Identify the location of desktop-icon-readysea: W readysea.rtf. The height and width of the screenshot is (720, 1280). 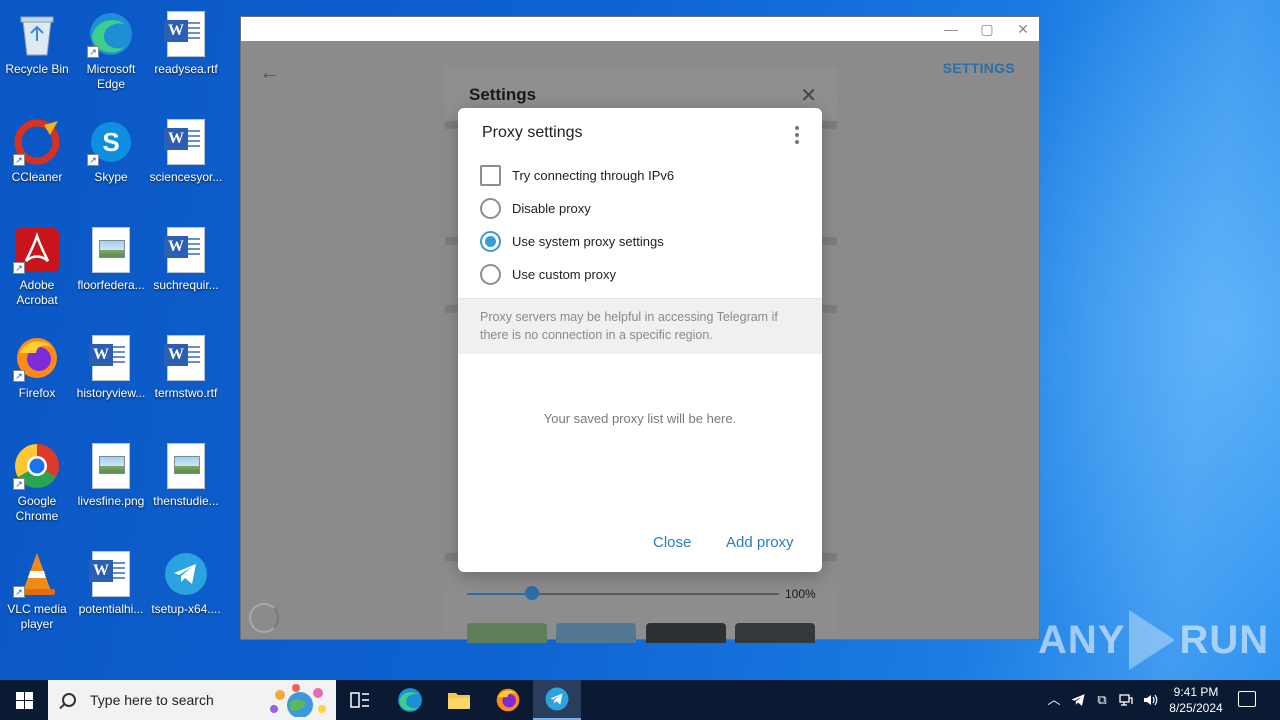
(186, 54).